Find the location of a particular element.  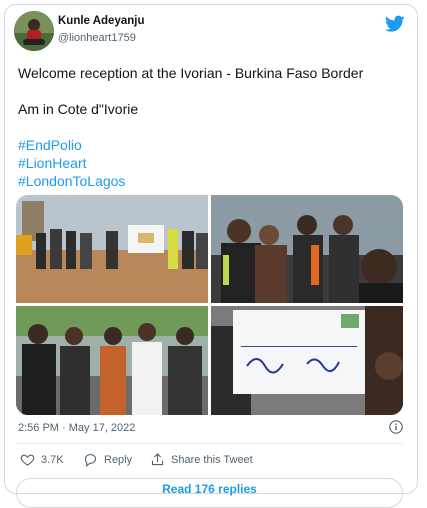

like-count: 3.7K is located at coordinates (52, 459).